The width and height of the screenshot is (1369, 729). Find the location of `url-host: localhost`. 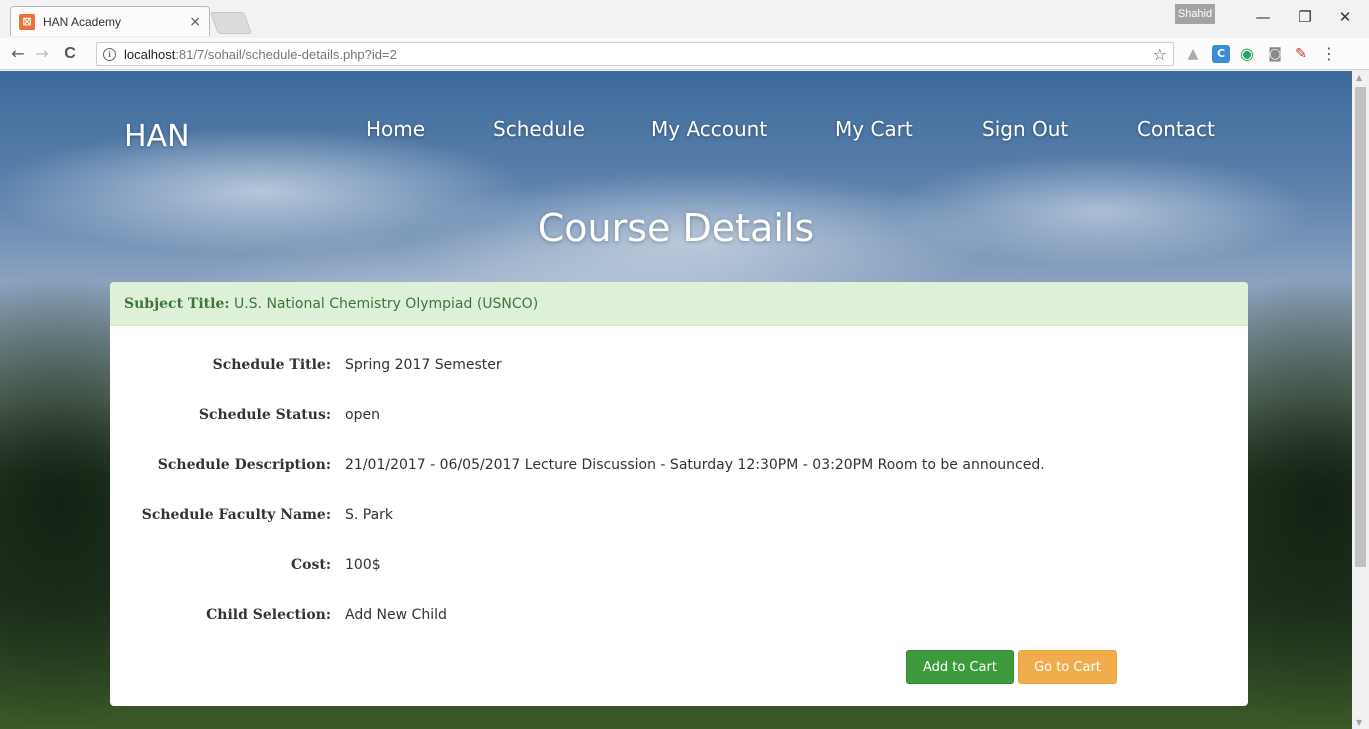

url-host: localhost is located at coordinates (150, 54).